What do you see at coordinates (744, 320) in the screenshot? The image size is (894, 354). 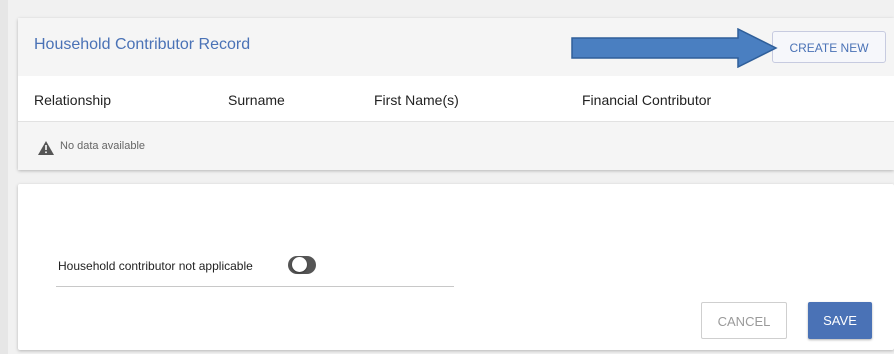 I see `cancel-button: CANCEL` at bounding box center [744, 320].